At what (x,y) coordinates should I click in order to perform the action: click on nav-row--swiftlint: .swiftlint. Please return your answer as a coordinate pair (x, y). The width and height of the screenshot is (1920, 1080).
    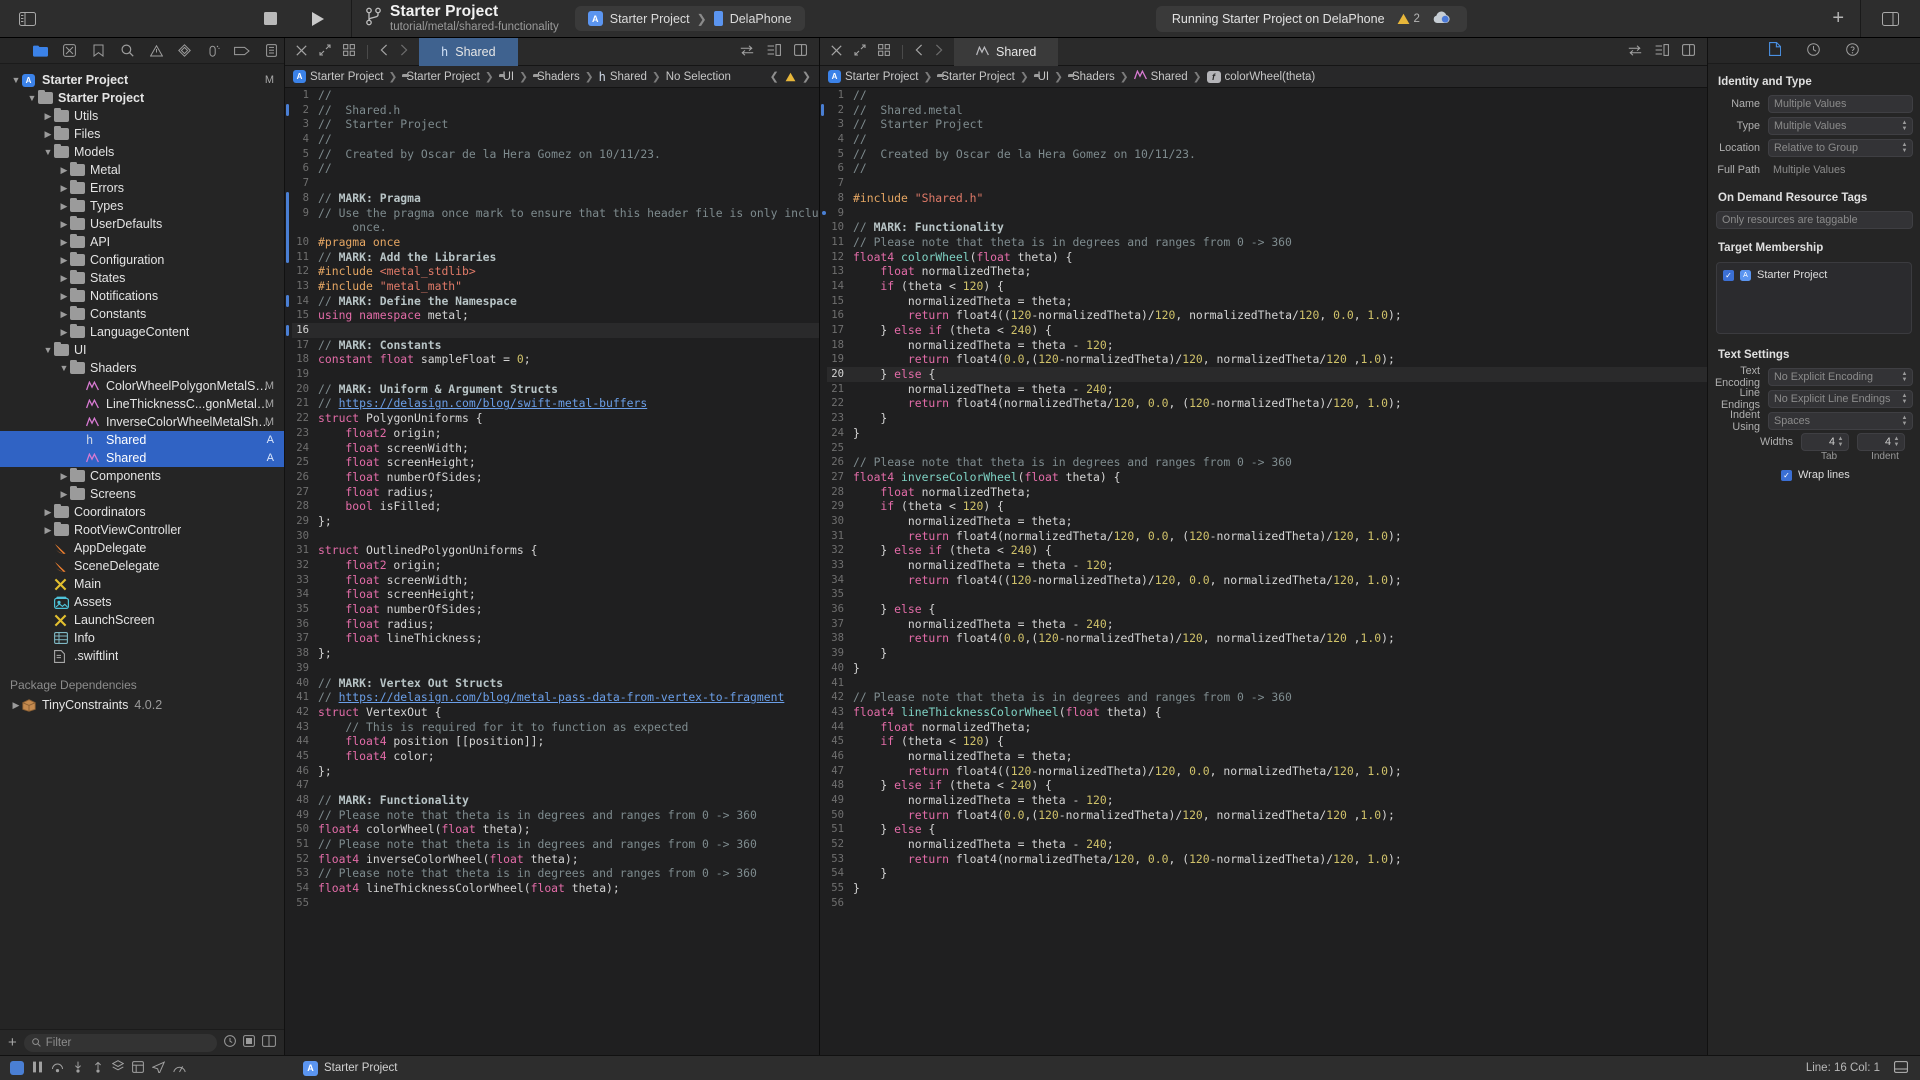
    Looking at the image, I should click on (142, 656).